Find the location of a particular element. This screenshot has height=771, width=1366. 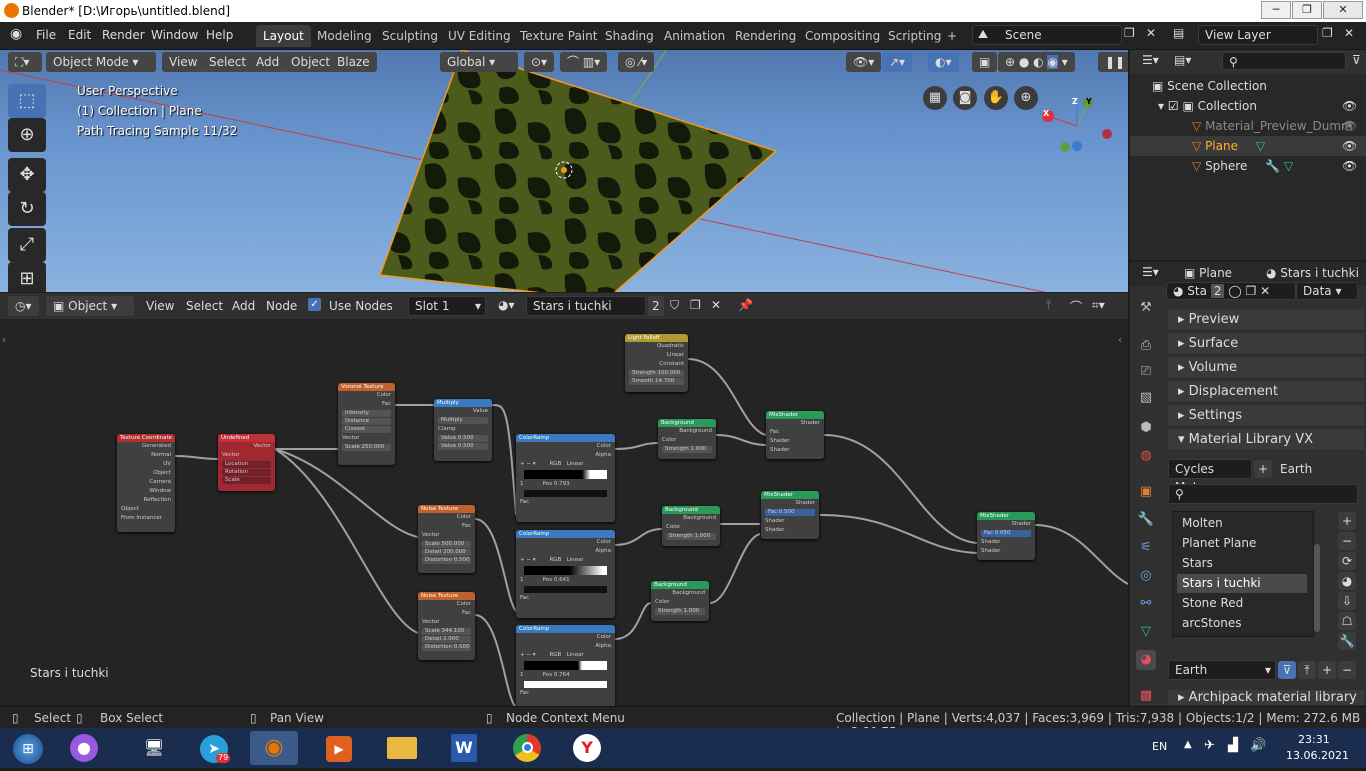

ramp-controls: + − ▾ RGB Linear is located at coordinates (565, 655).